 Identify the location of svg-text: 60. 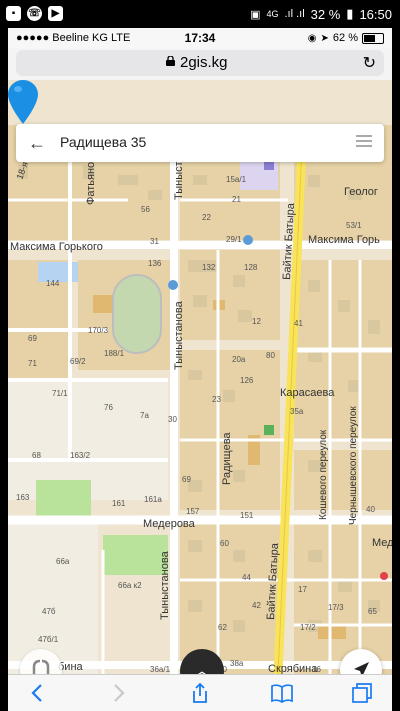
(224, 543).